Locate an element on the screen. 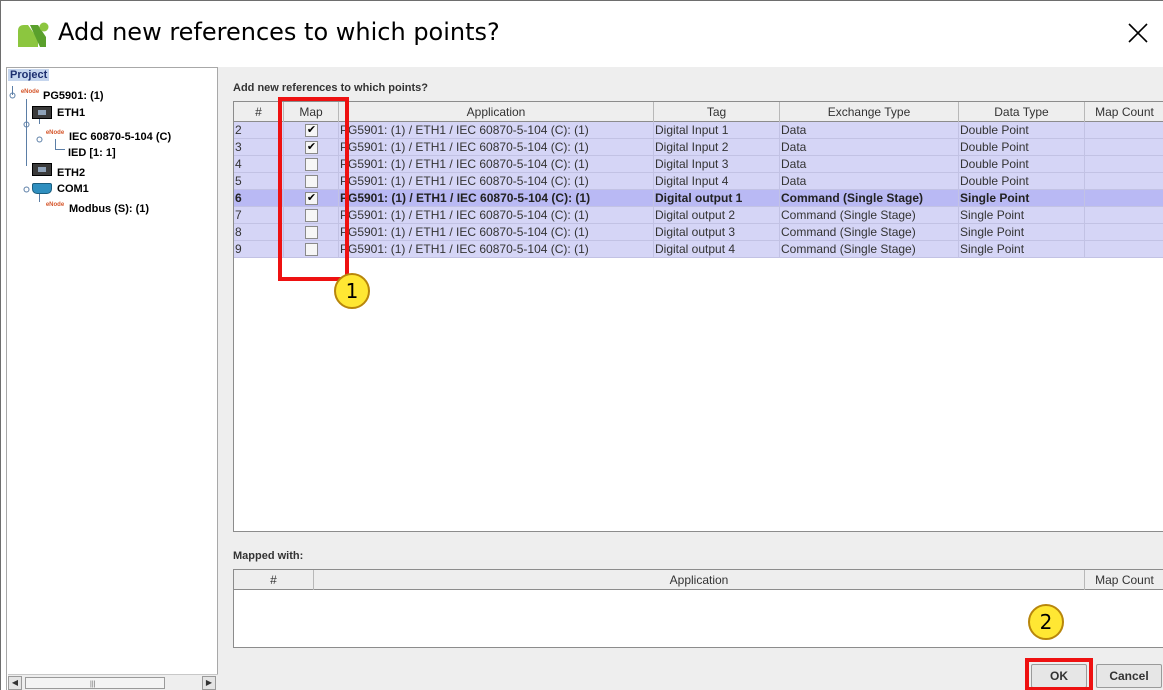 This screenshot has height=690, width=1163. mapped-col-header-application: Application is located at coordinates (699, 580).